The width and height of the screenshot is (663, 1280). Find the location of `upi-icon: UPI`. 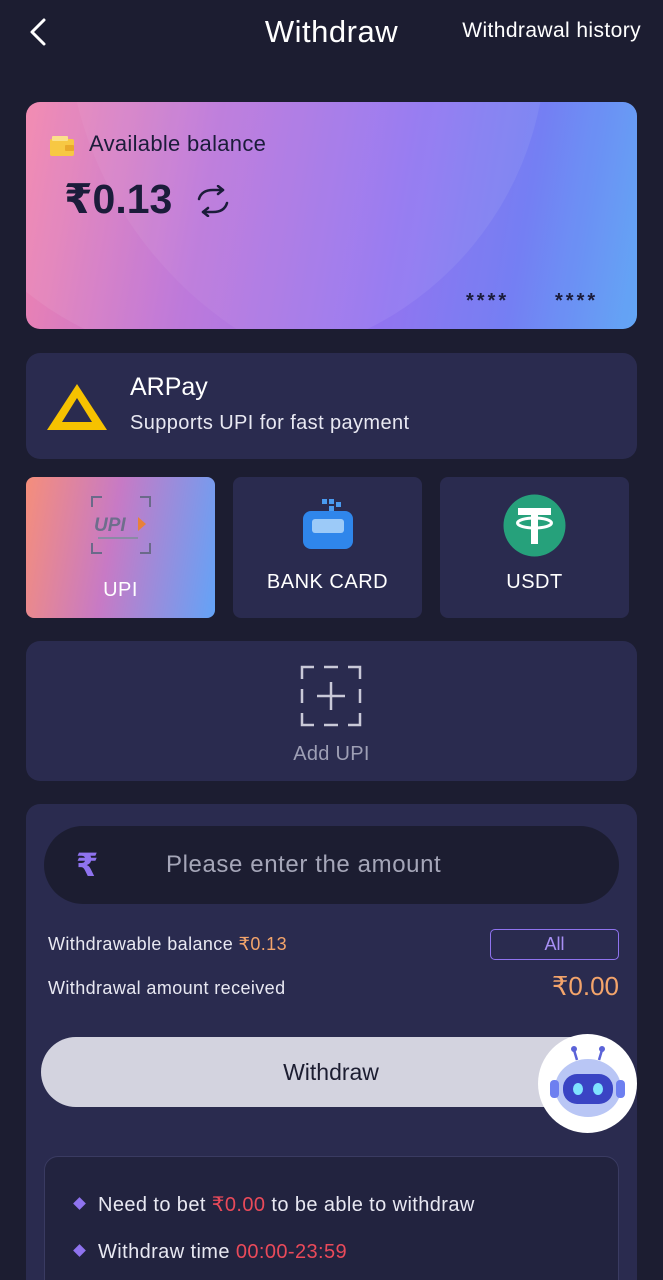

upi-icon: UPI is located at coordinates (121, 525).